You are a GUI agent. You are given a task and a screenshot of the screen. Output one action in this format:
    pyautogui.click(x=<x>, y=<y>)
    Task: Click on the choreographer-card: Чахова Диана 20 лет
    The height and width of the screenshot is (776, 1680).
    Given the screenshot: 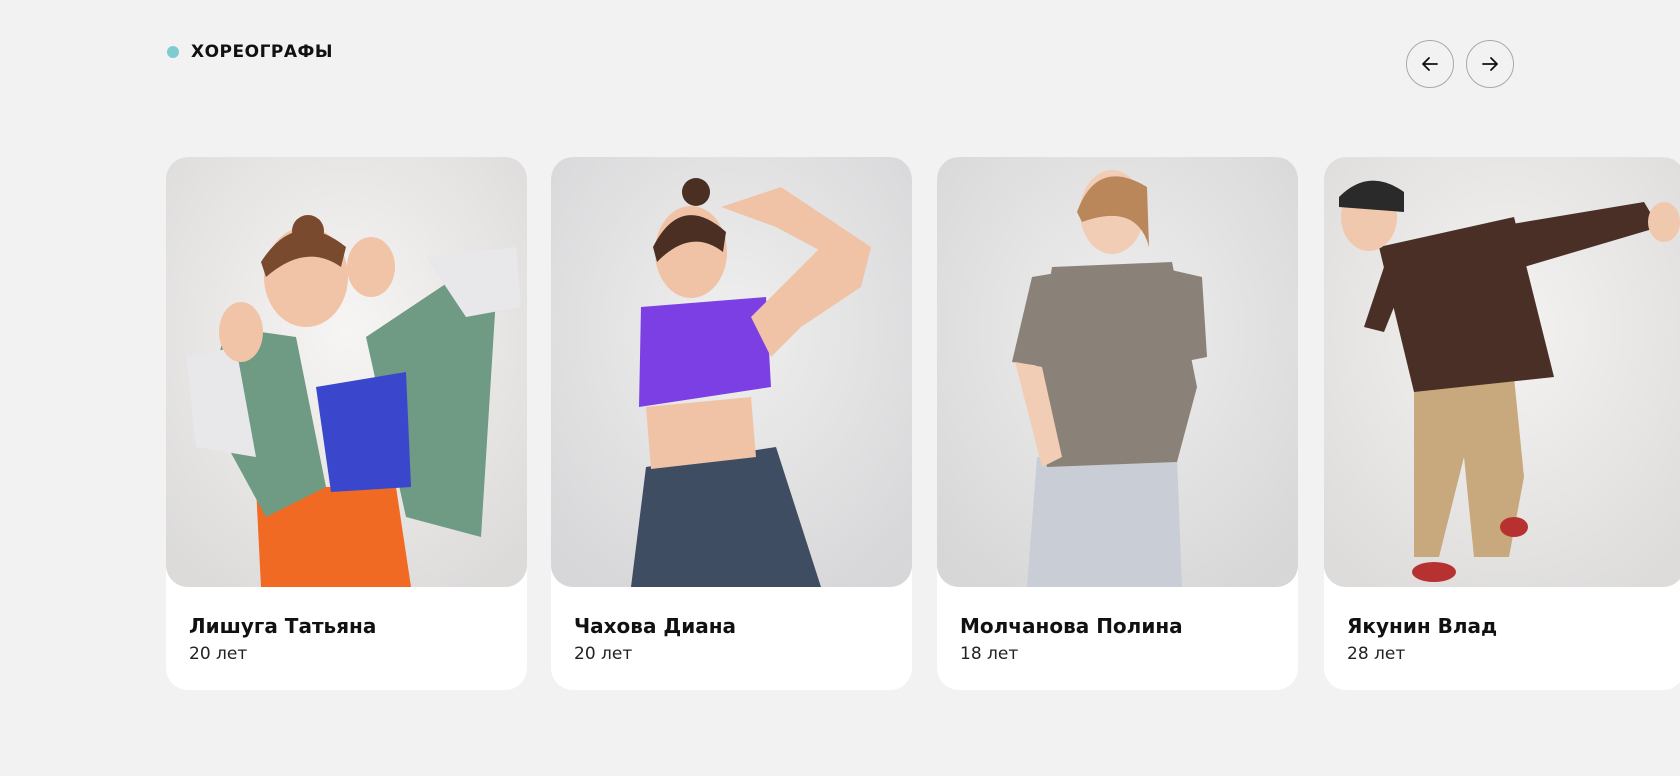 What is the action you would take?
    pyautogui.click(x=731, y=423)
    